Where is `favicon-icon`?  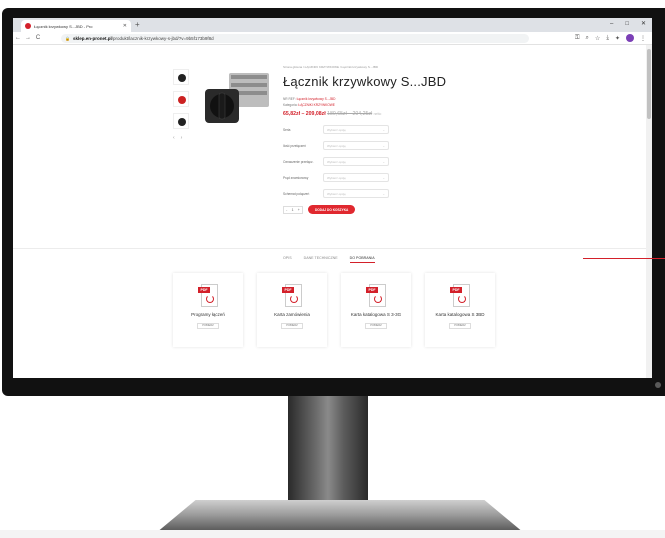 favicon-icon is located at coordinates (28, 26).